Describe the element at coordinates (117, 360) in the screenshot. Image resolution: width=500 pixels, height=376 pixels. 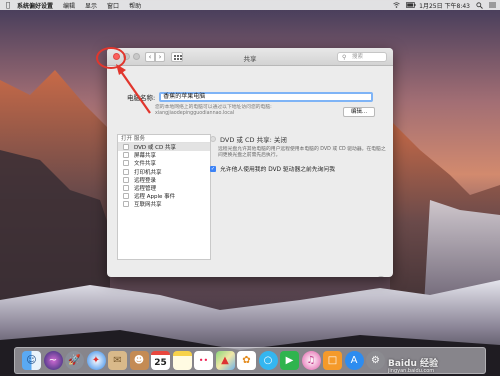
I see `mail-icon: ✉` at that location.